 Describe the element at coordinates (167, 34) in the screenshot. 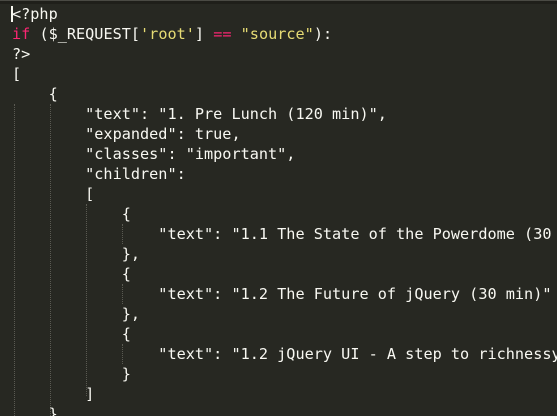

I see `code-token: 'root'` at that location.